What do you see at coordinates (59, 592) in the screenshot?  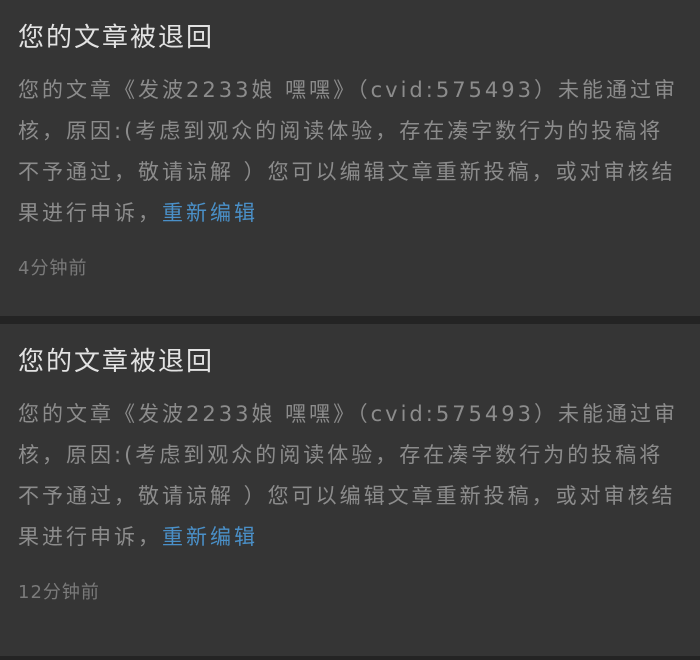 I see `notification-time: 12分钟前` at bounding box center [59, 592].